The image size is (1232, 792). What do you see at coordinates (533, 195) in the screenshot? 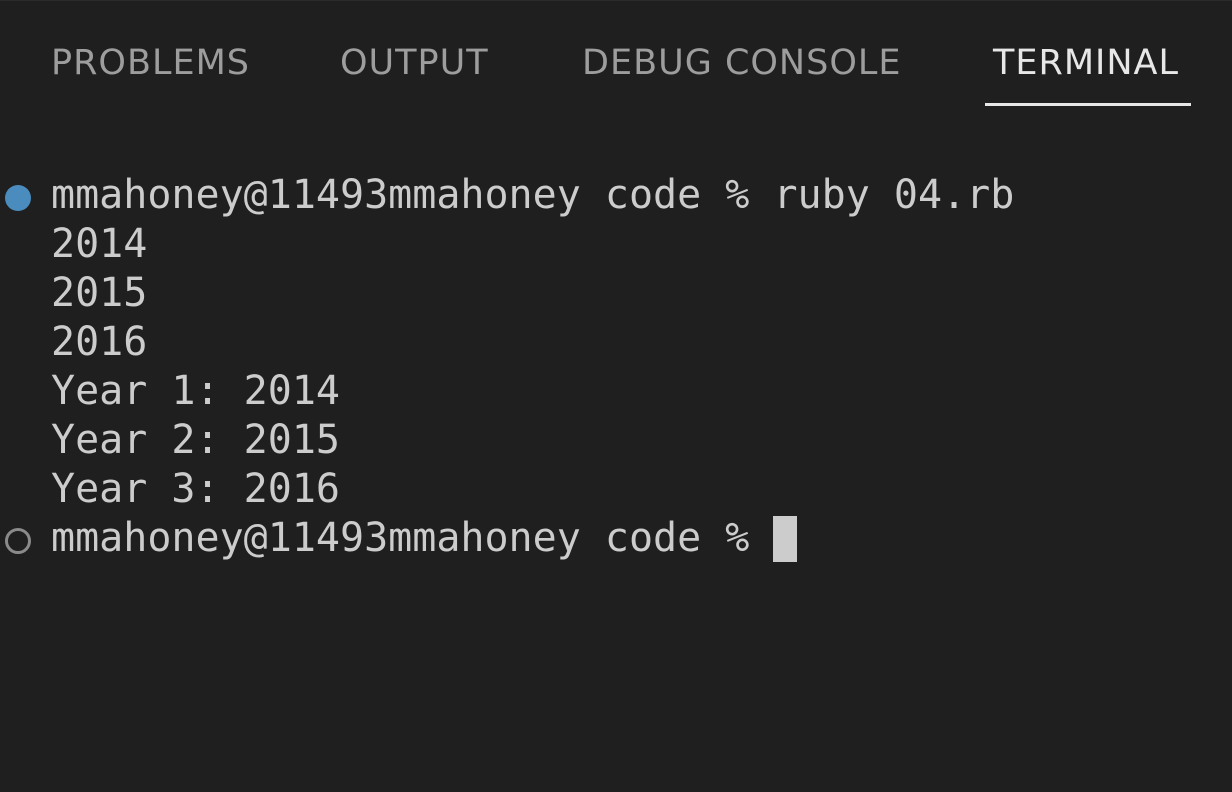
I see `command-line: mmahoney@11493mmahoney code % ruby 04.rb` at bounding box center [533, 195].